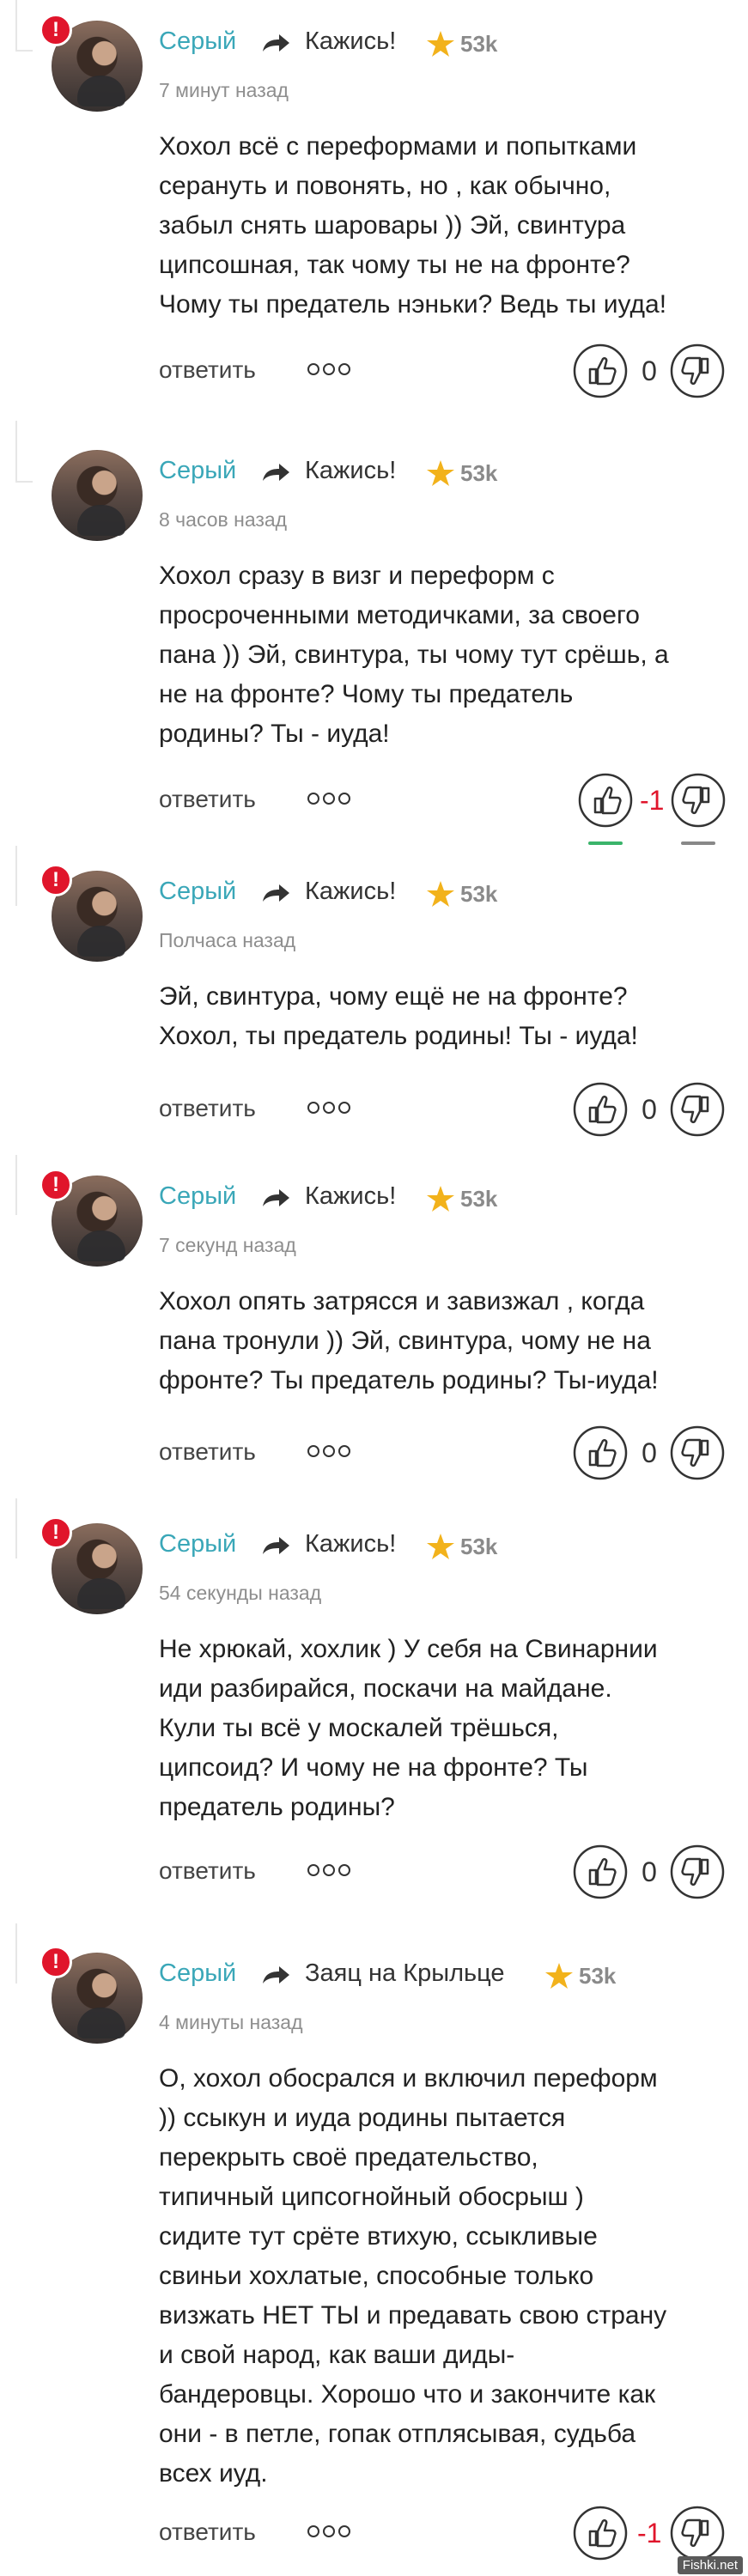 The image size is (748, 2576). Describe the element at coordinates (98, 496) in the screenshot. I see `avatar` at that location.